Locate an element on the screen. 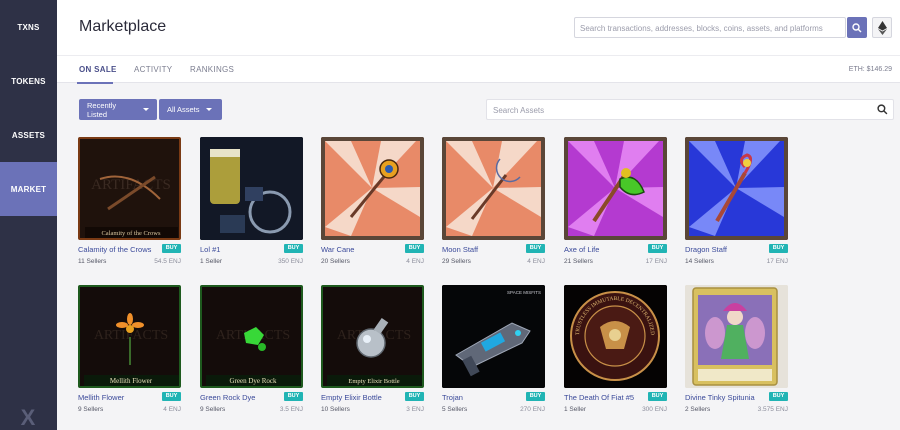 The image size is (900, 430). asset-image: SPACE MISFITS is located at coordinates (493, 336).